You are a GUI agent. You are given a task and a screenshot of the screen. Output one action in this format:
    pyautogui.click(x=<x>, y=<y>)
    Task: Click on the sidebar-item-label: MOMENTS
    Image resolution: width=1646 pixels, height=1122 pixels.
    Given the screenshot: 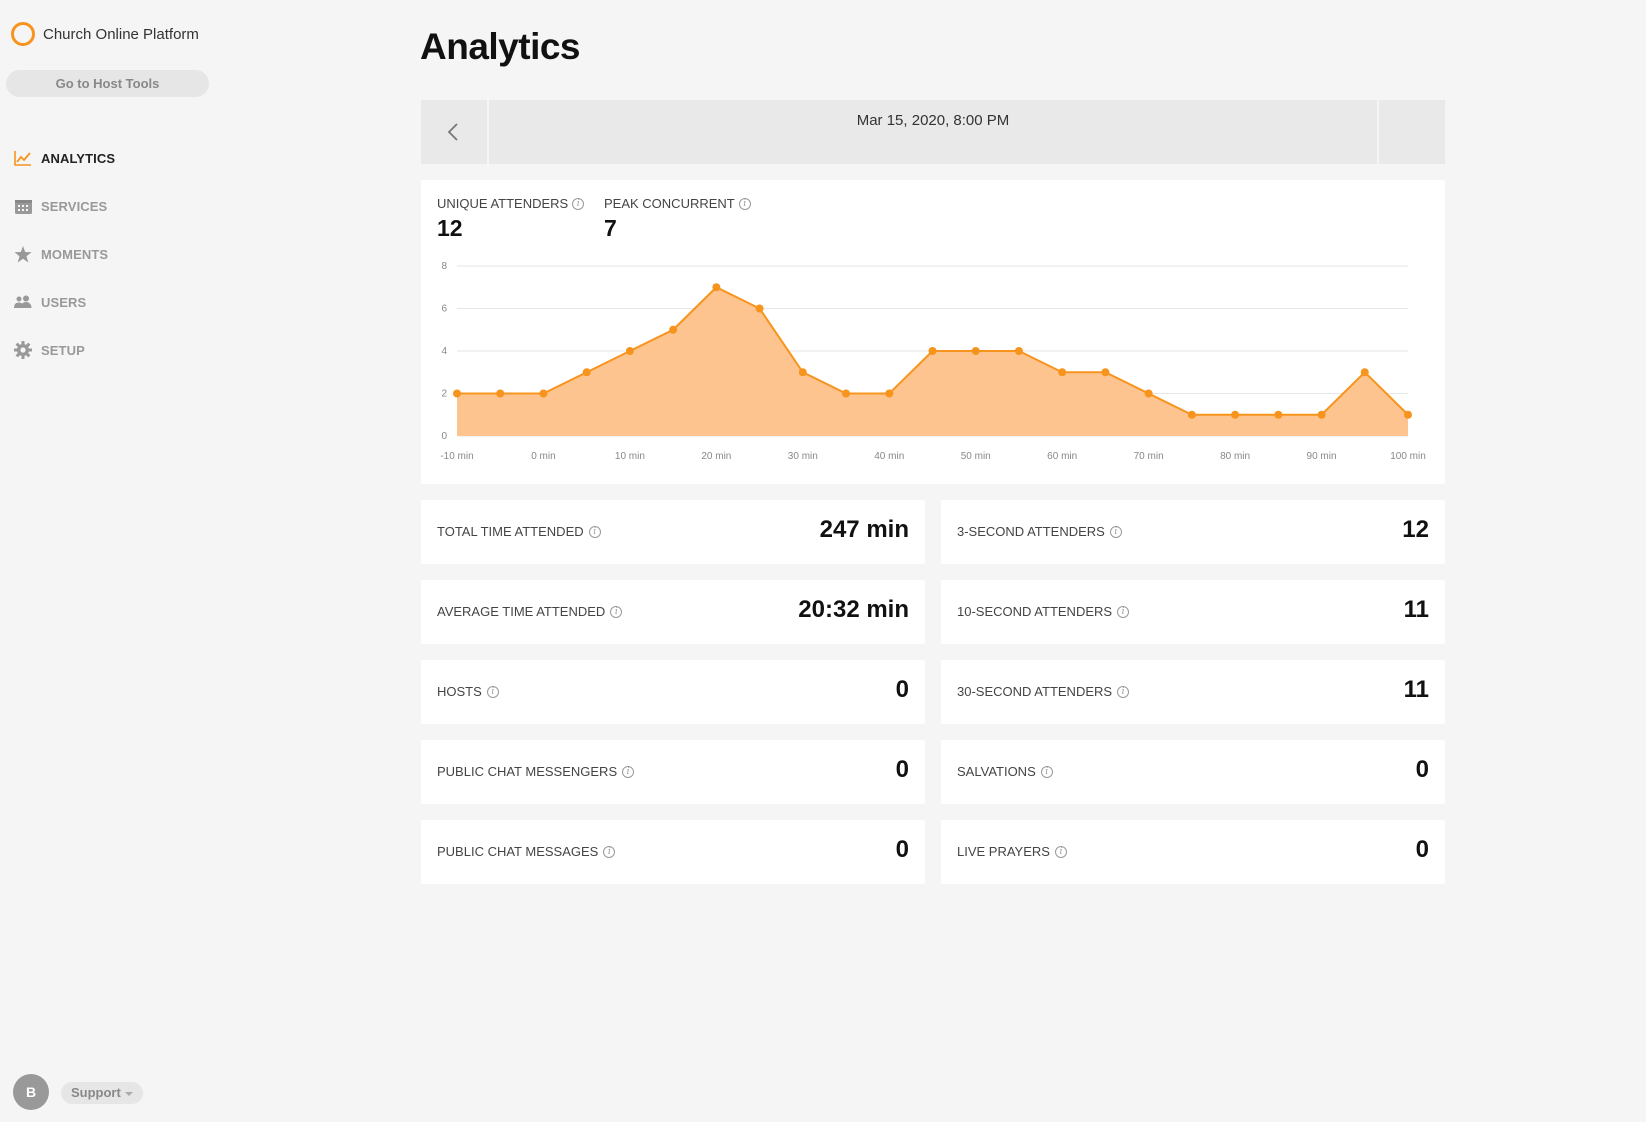 What is the action you would take?
    pyautogui.click(x=75, y=254)
    